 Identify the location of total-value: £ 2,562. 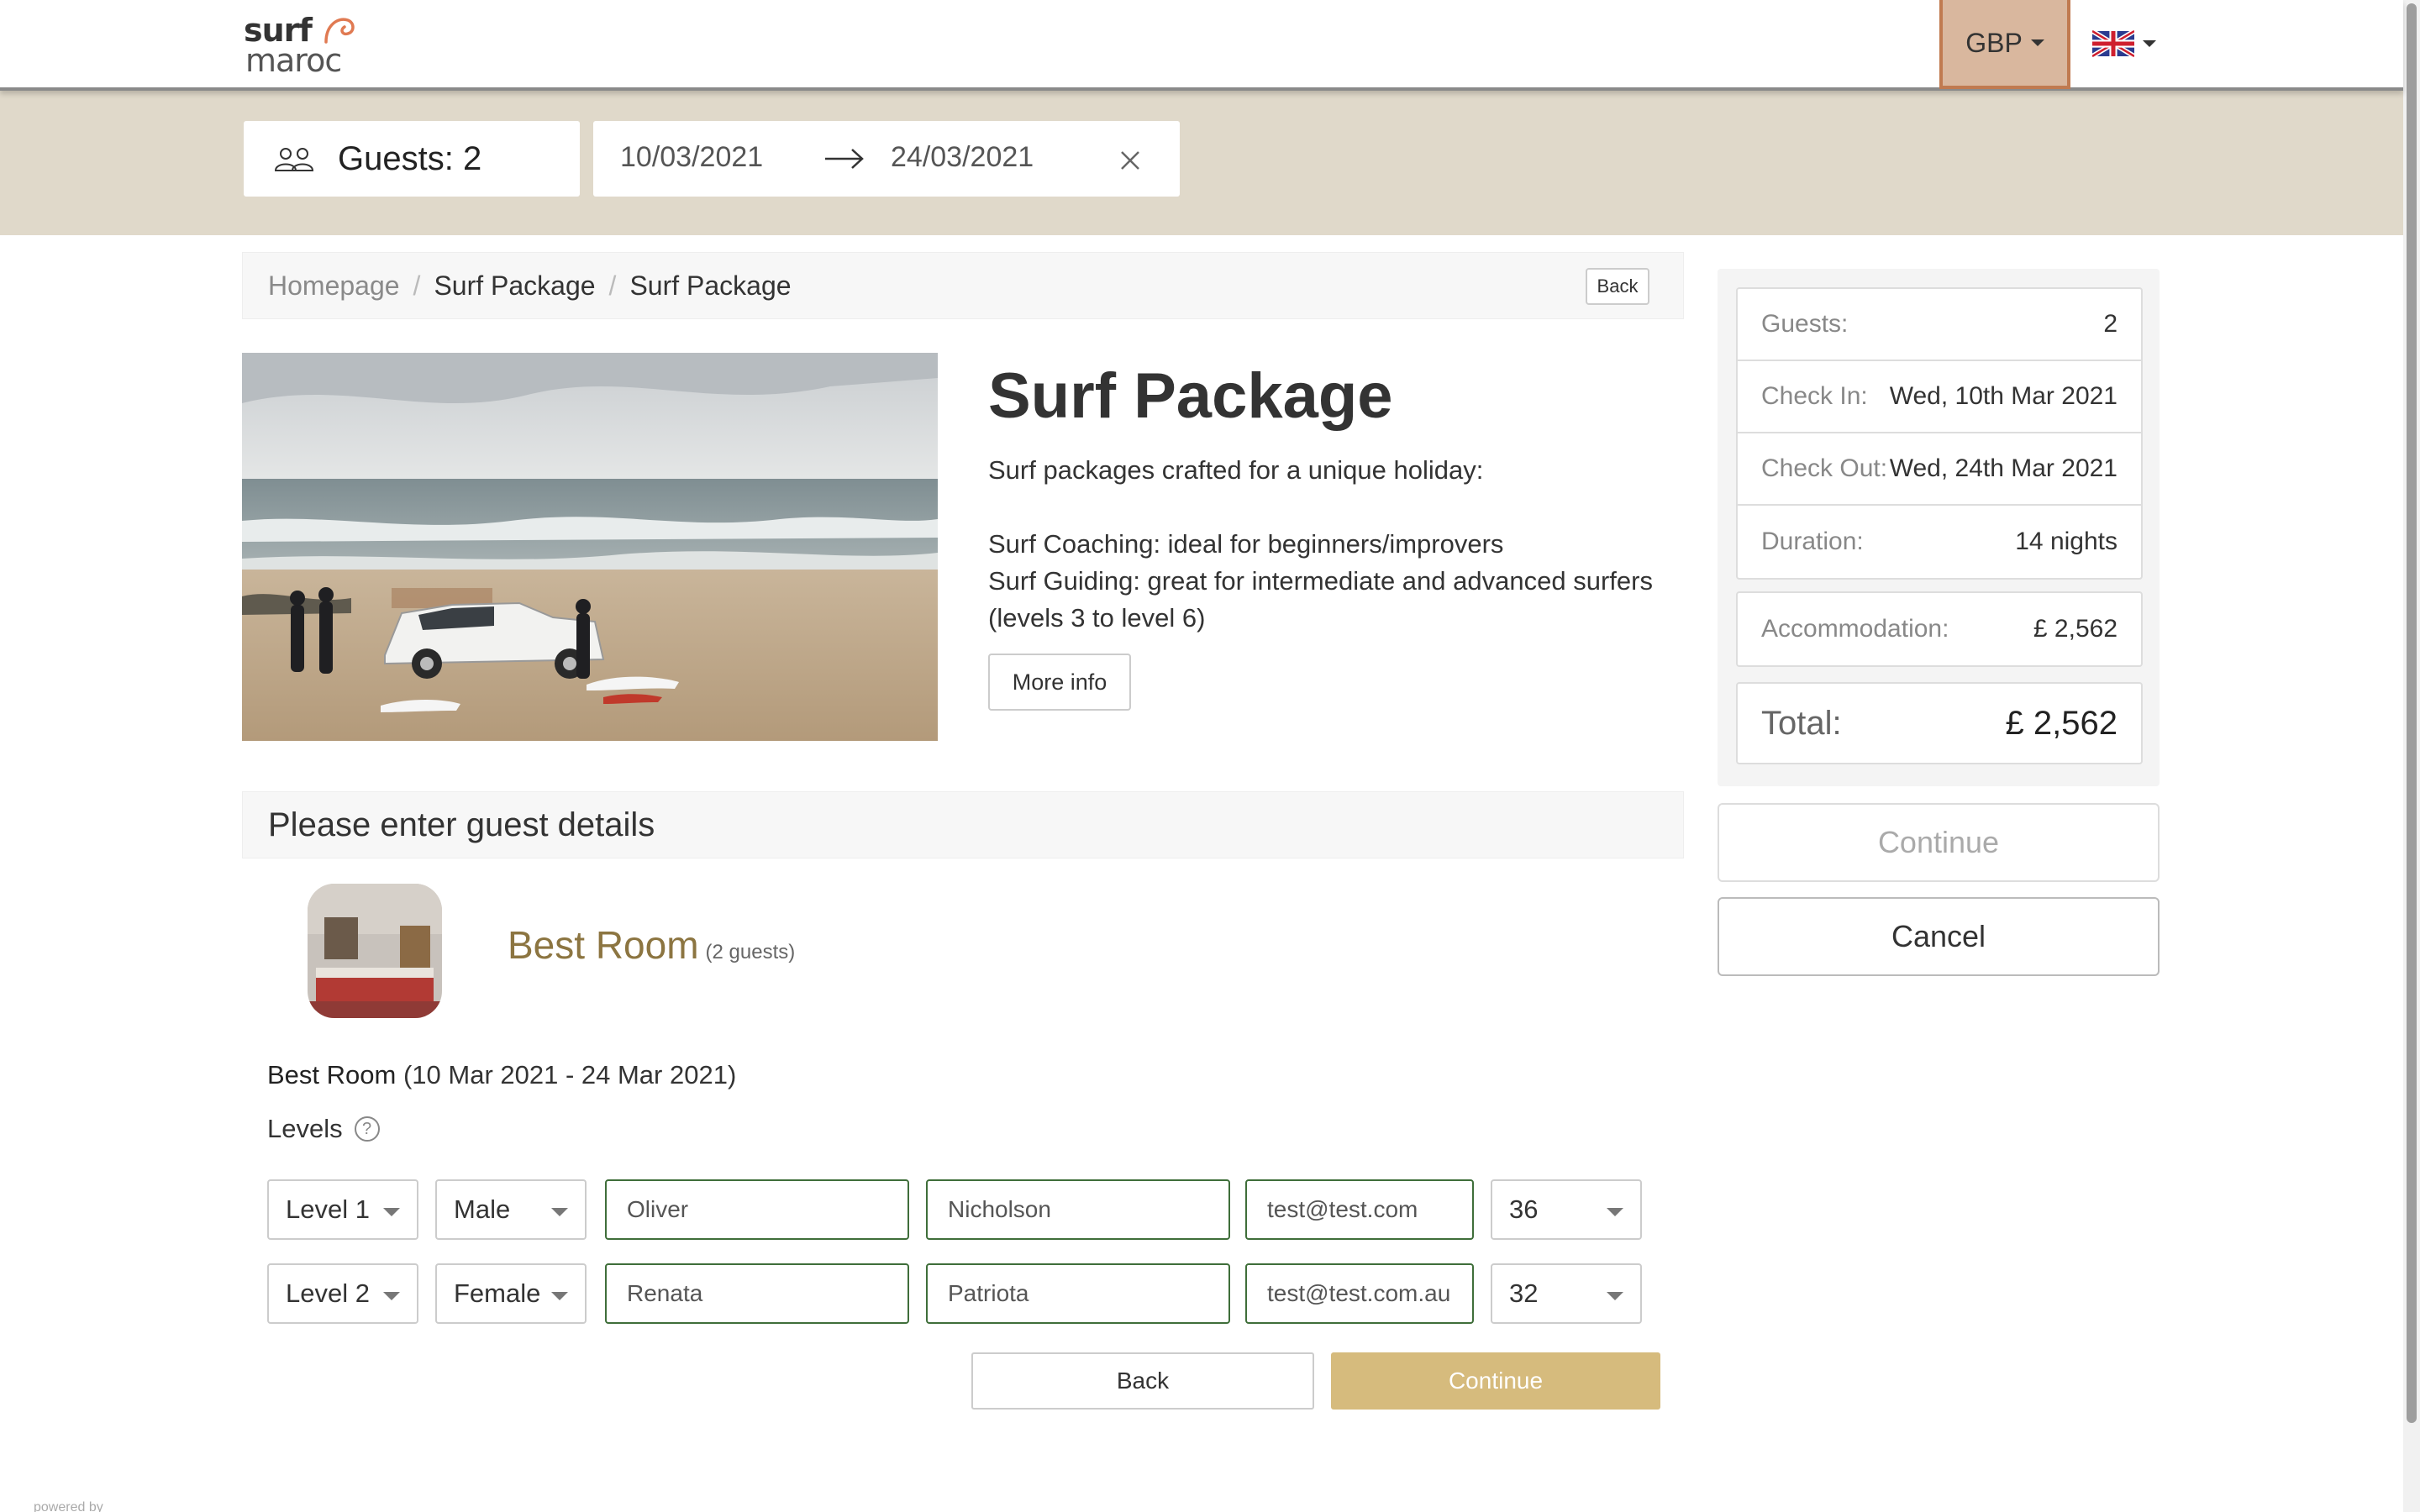
(2061, 723).